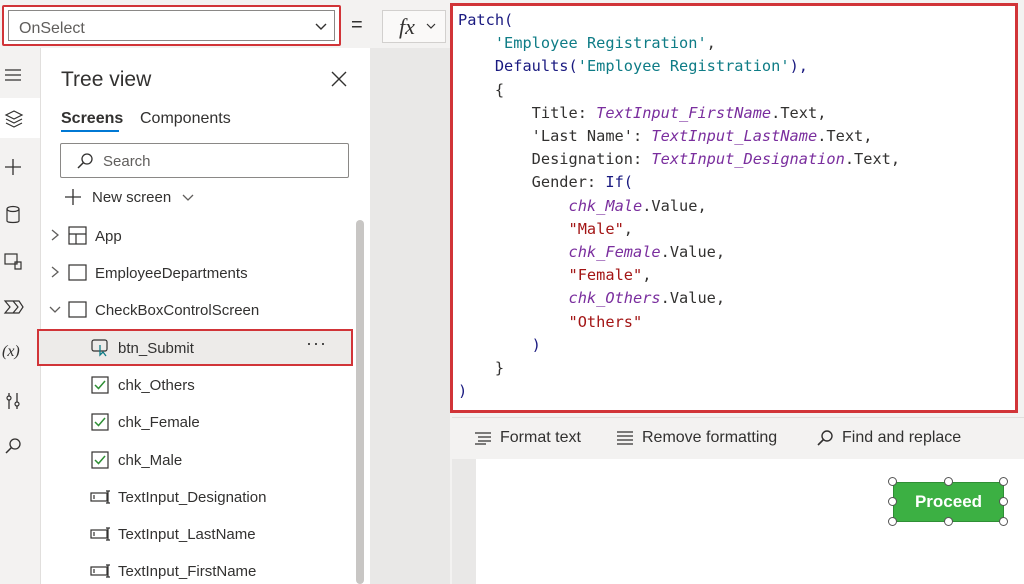 This screenshot has width=1024, height=584. What do you see at coordinates (679, 182) in the screenshot?
I see `code-line: Gender: If(` at bounding box center [679, 182].